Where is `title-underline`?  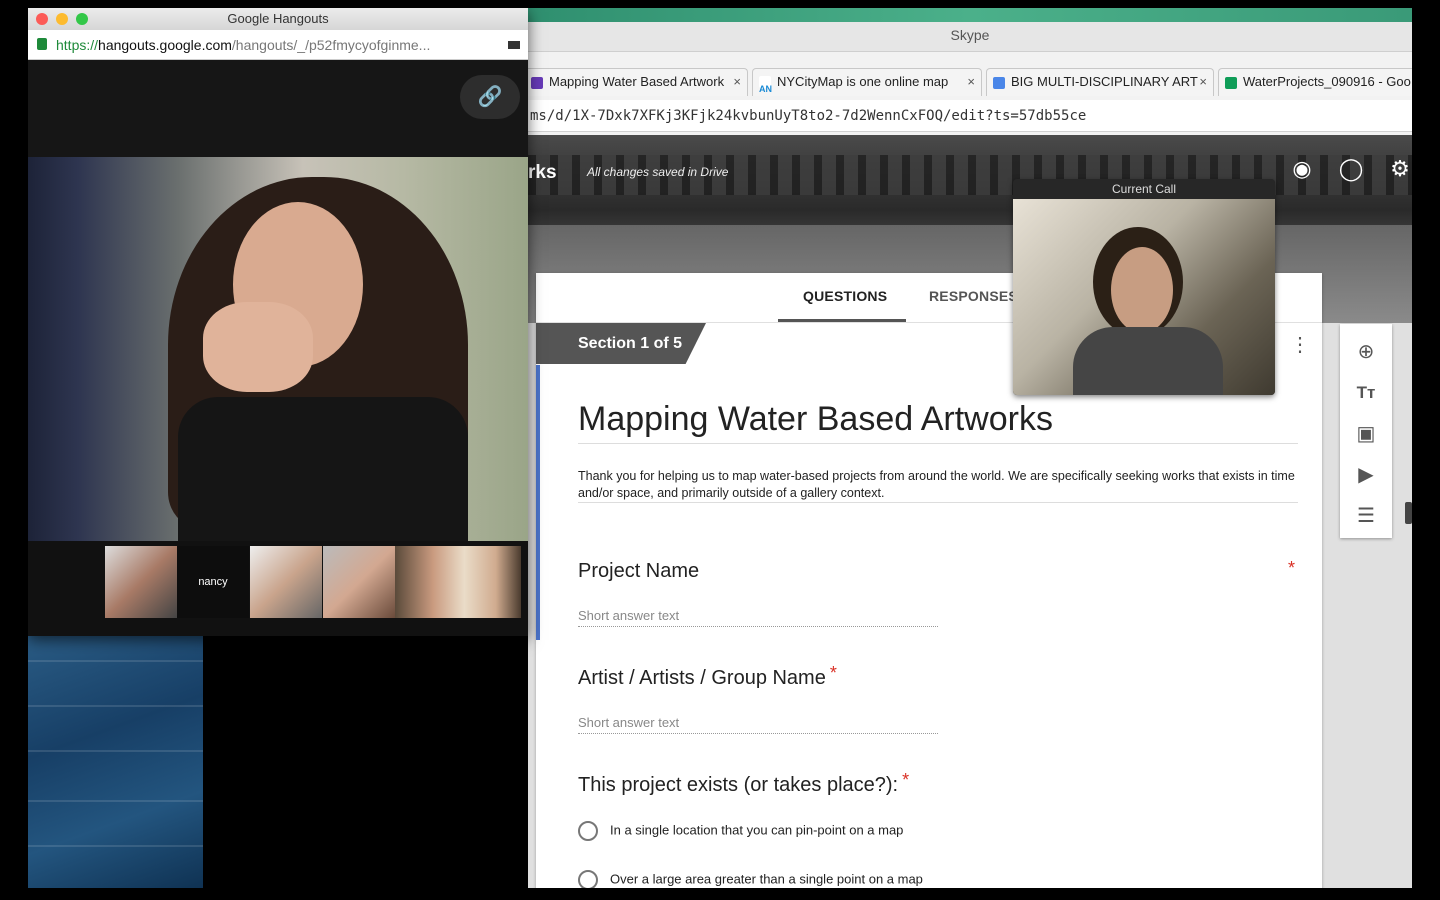
title-underline is located at coordinates (938, 443).